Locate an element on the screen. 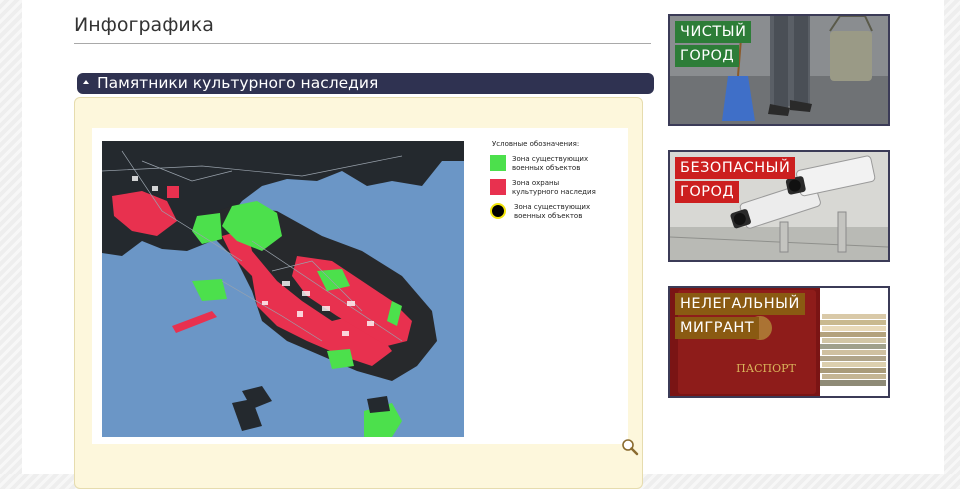 The image size is (960, 489). accordion-label: Памятники культурного наследия is located at coordinates (238, 83).